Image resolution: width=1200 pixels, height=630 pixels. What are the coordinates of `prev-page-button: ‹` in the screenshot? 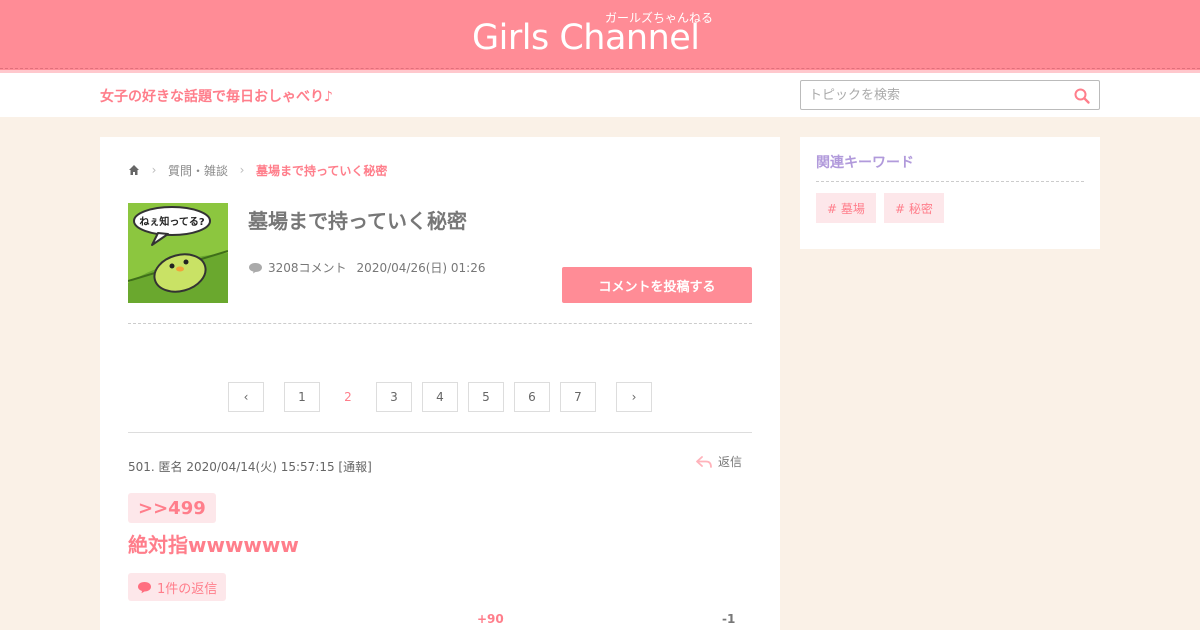 It's located at (246, 397).